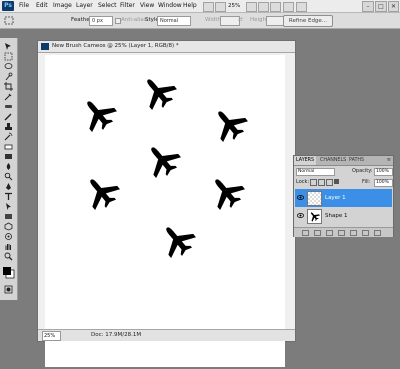 The image size is (400, 369). I want to click on lock-label: Lock:, so click(303, 182).